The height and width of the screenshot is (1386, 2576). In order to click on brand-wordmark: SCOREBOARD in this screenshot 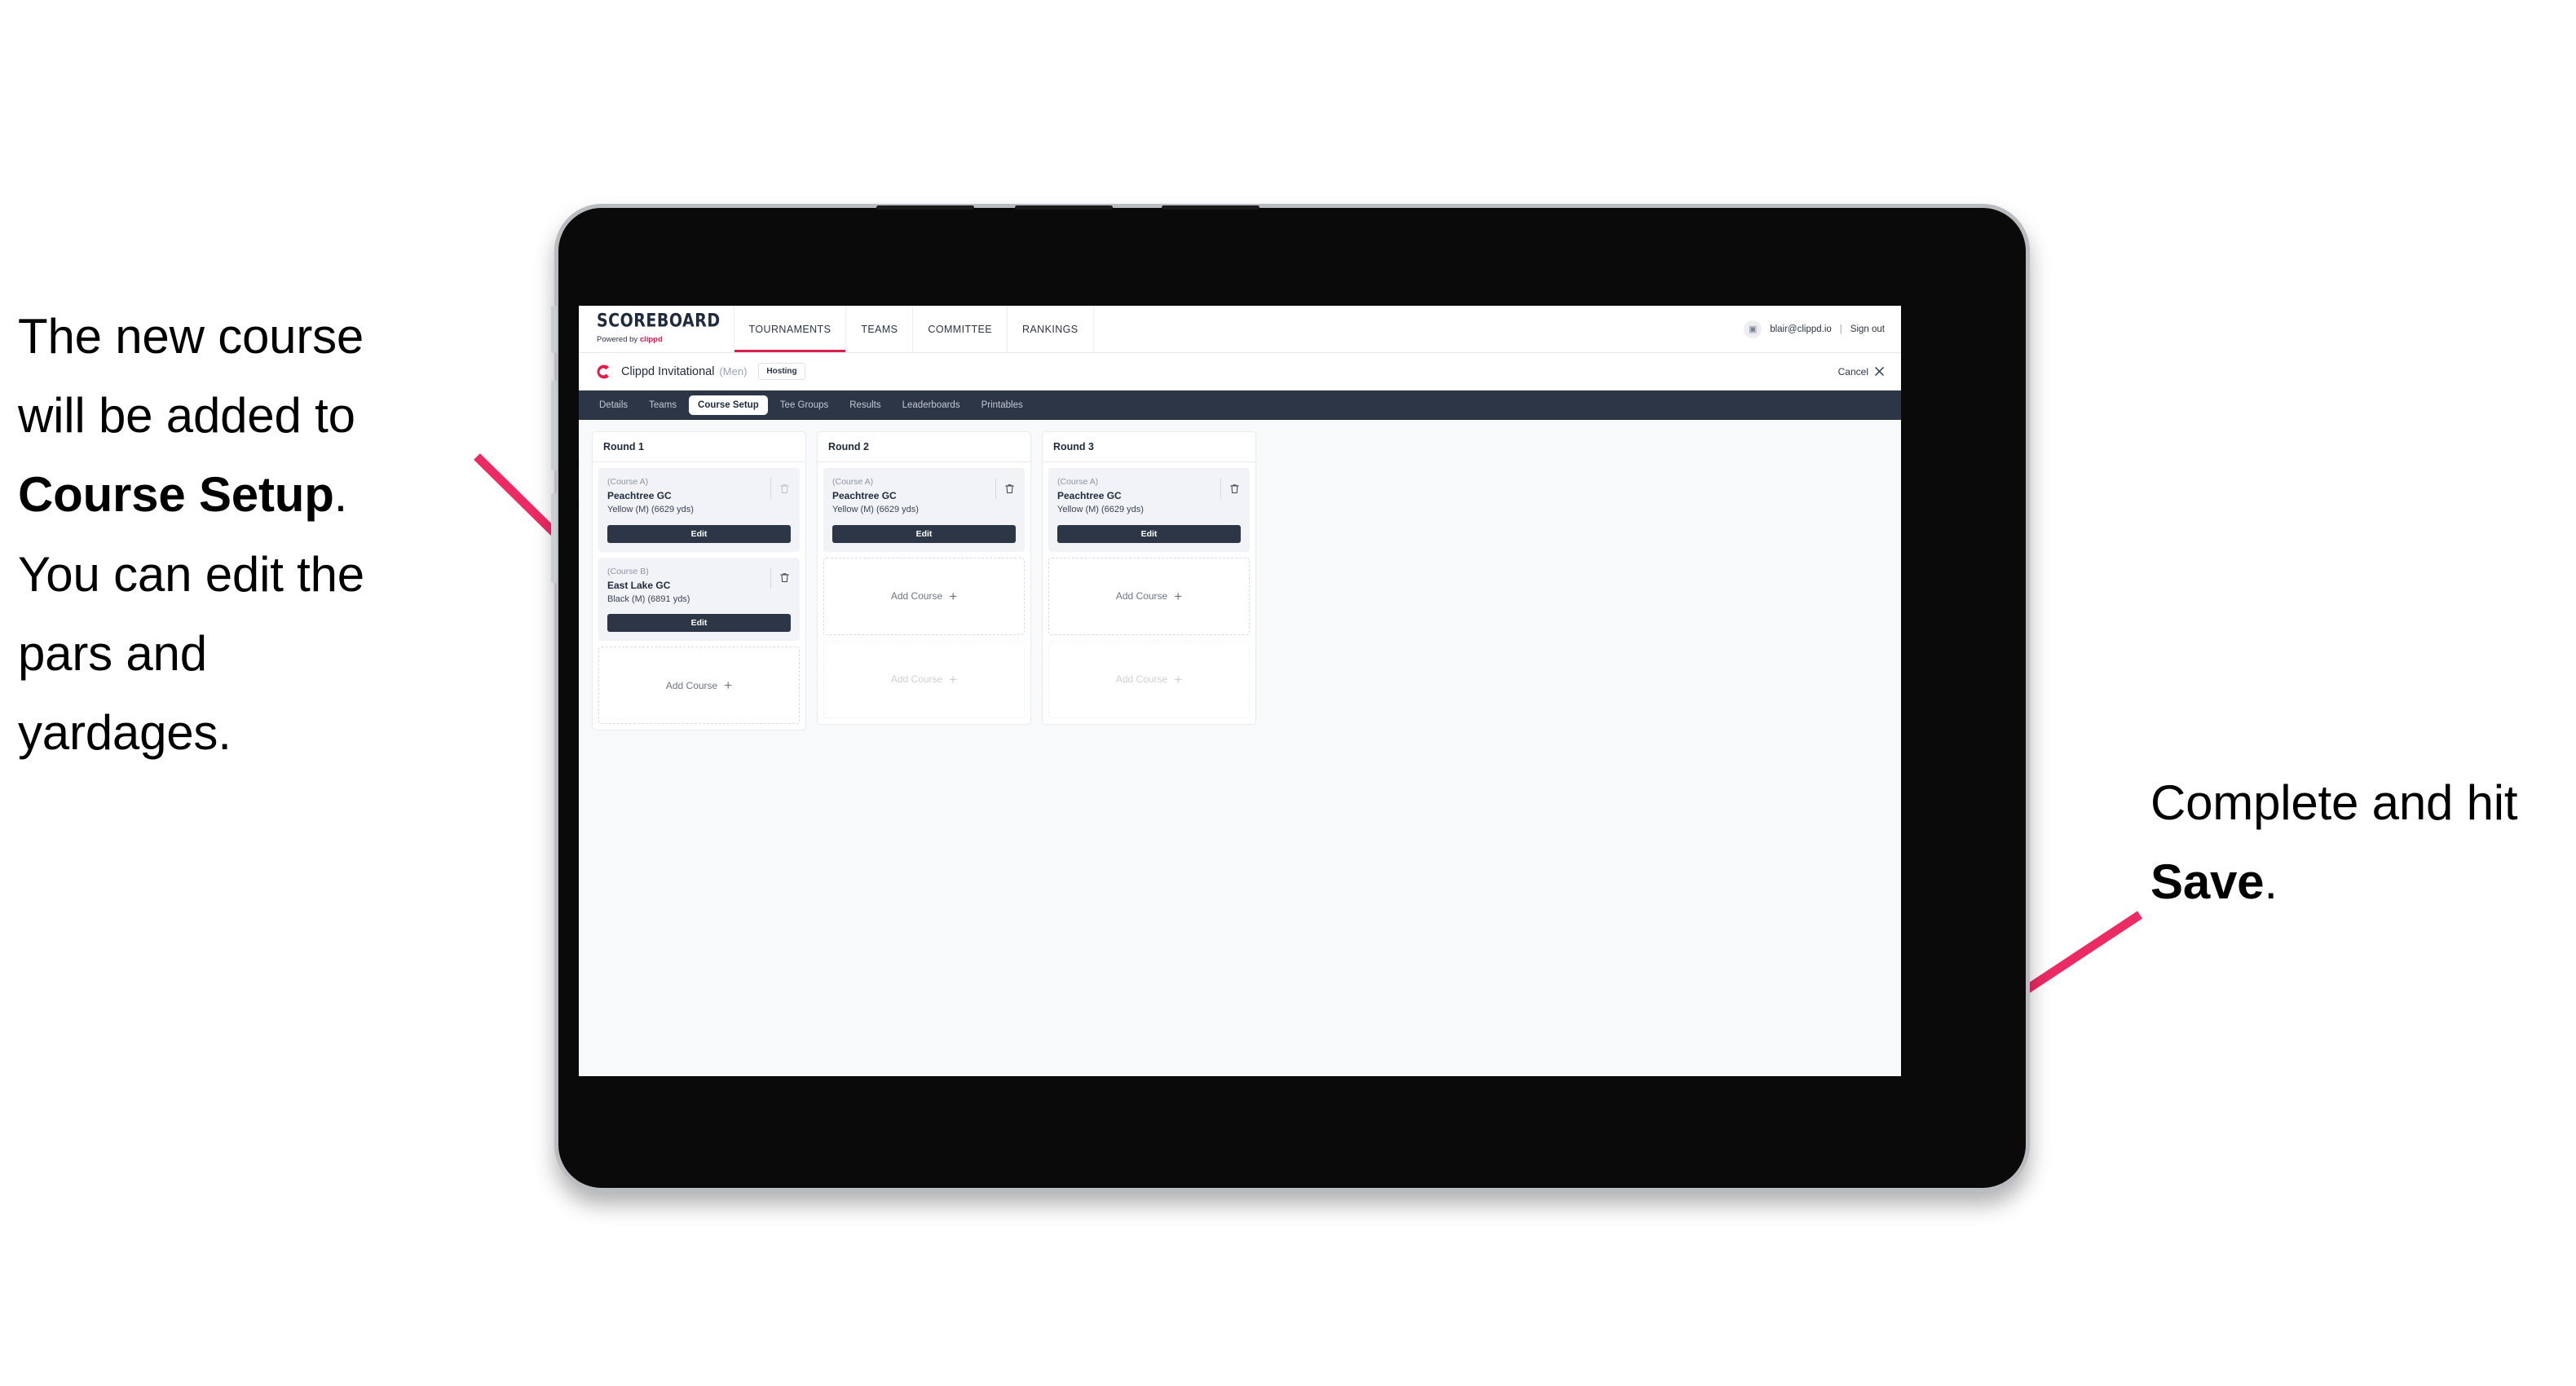, I will do `click(659, 320)`.